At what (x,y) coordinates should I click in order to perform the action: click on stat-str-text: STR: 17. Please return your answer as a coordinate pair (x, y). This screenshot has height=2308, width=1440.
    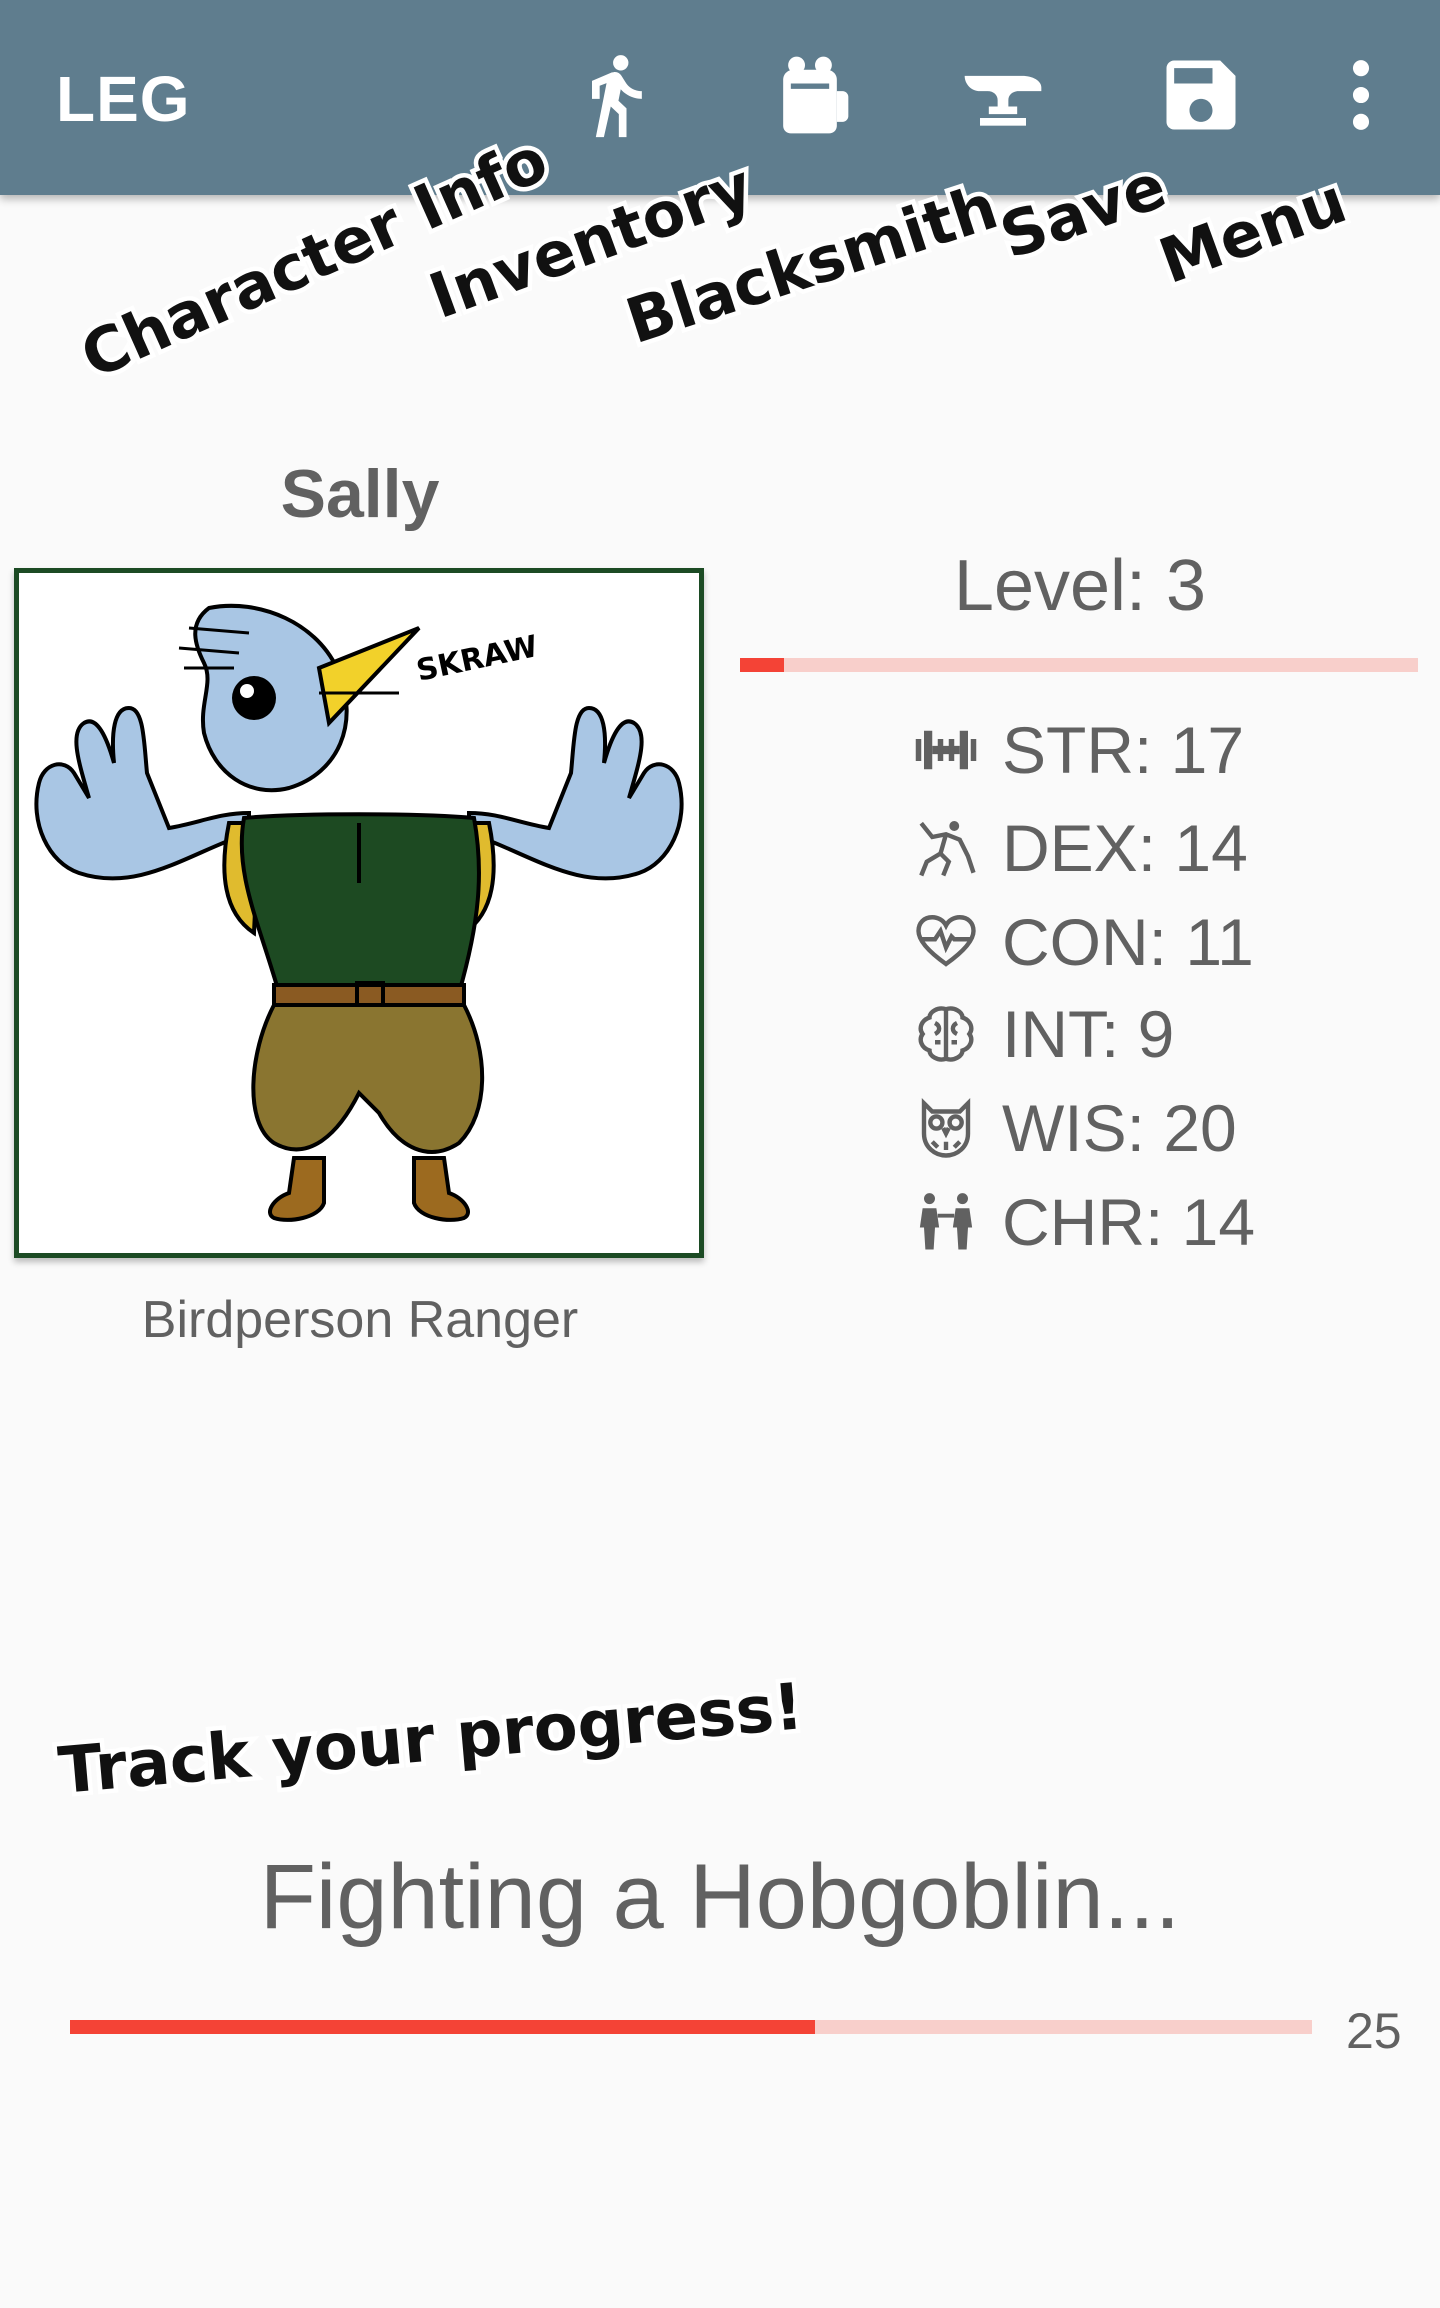
    Looking at the image, I should click on (1123, 750).